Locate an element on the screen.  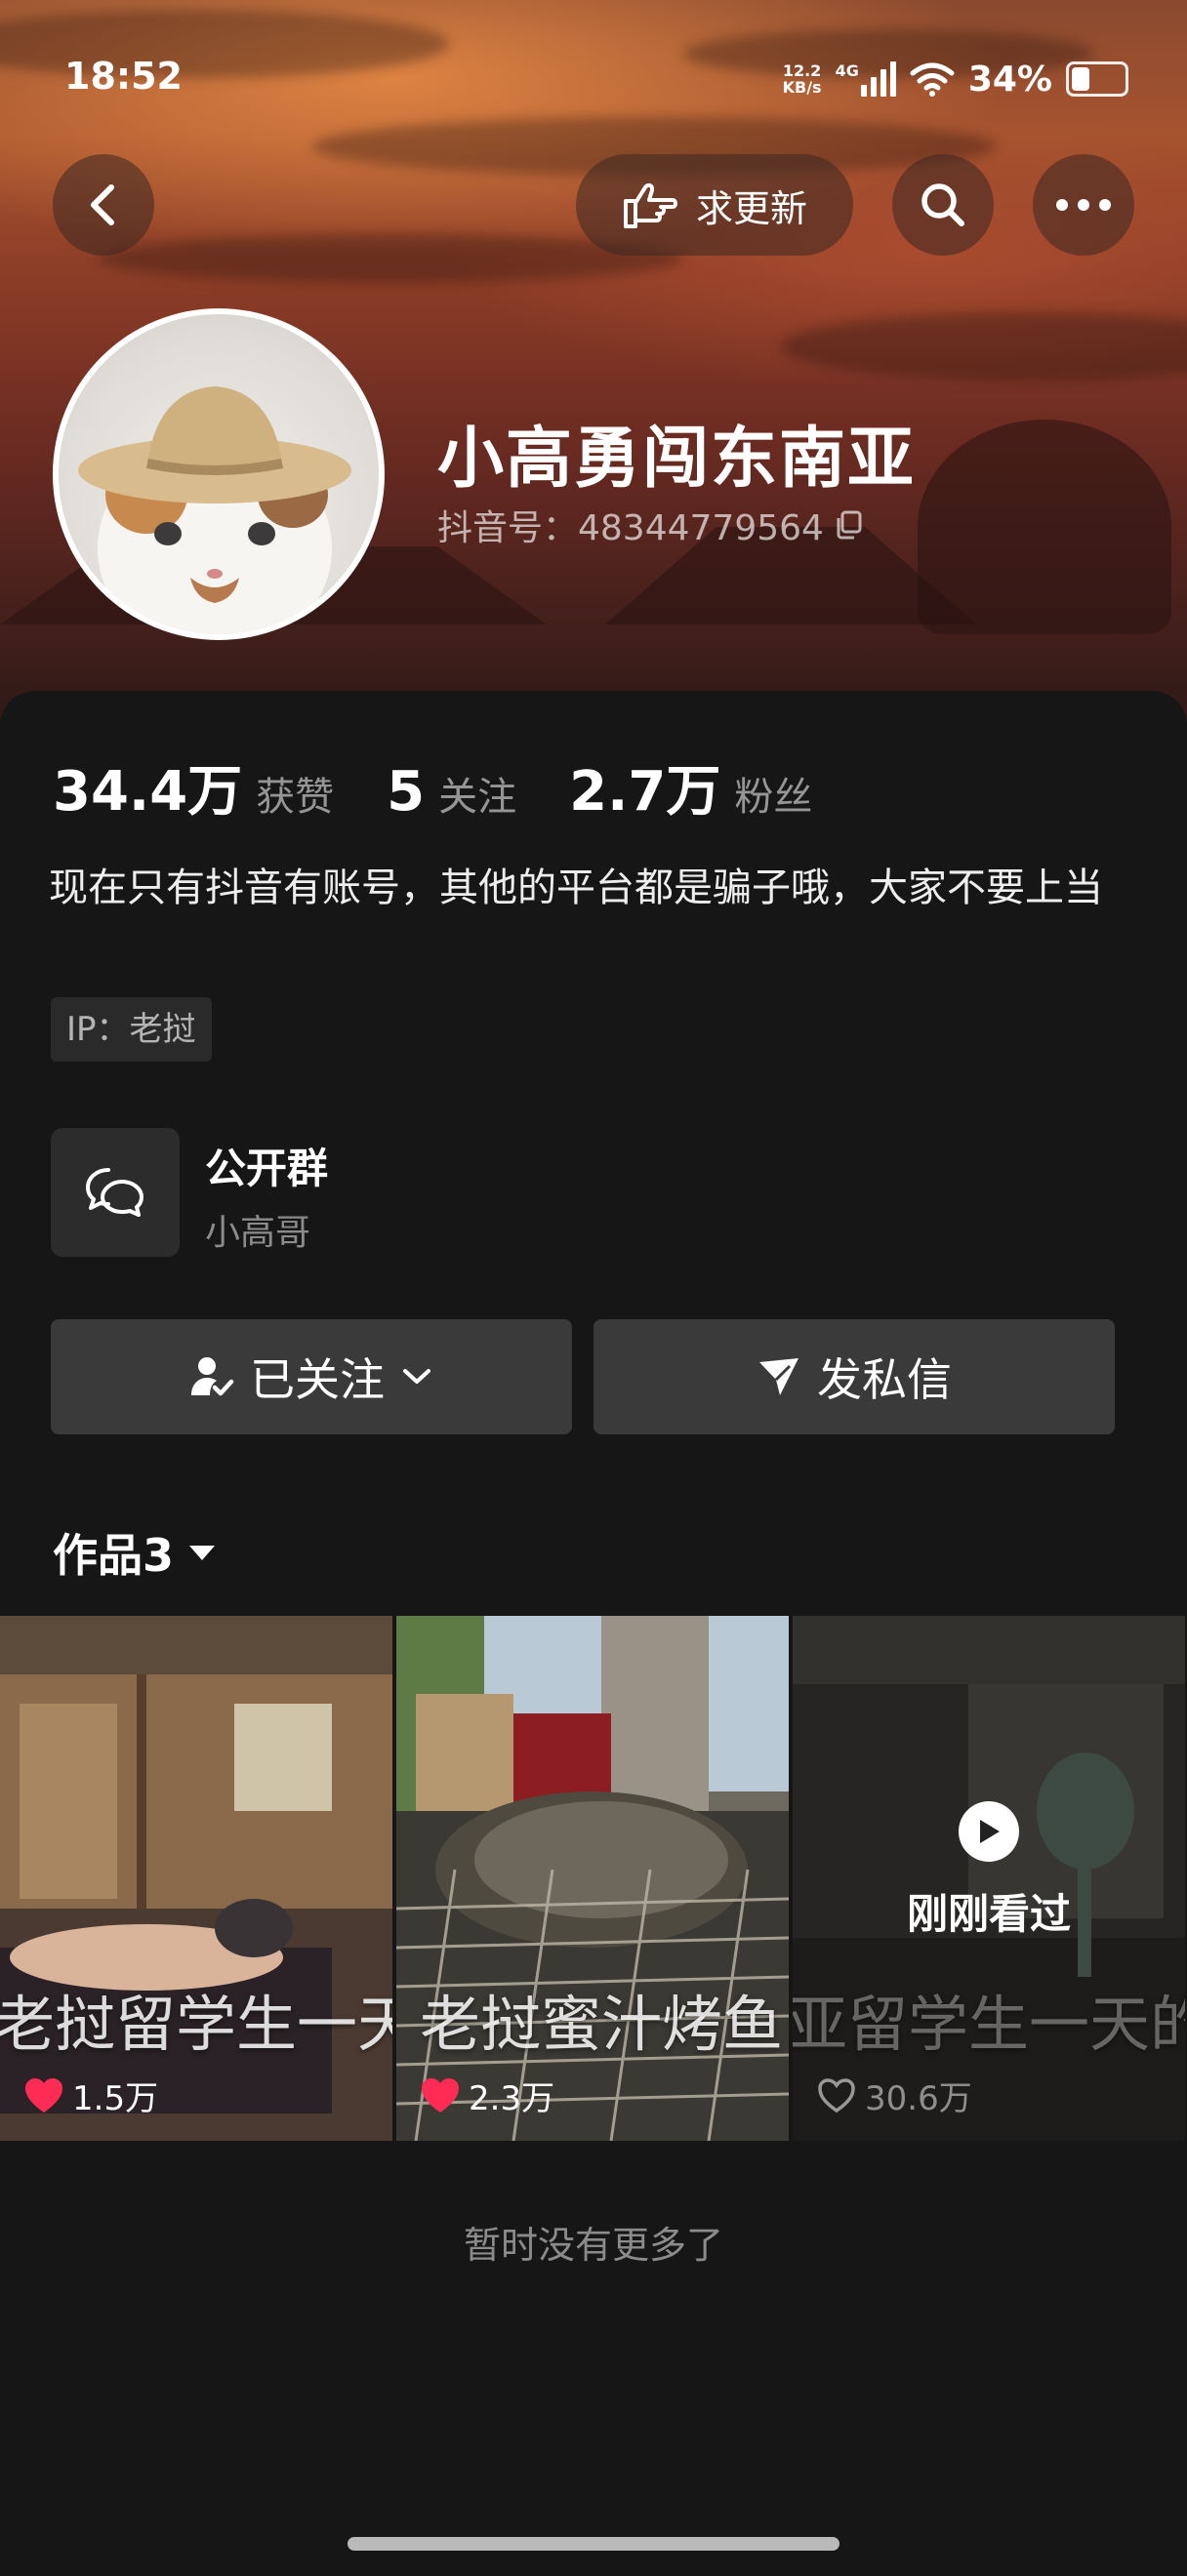
search-button is located at coordinates (943, 205).